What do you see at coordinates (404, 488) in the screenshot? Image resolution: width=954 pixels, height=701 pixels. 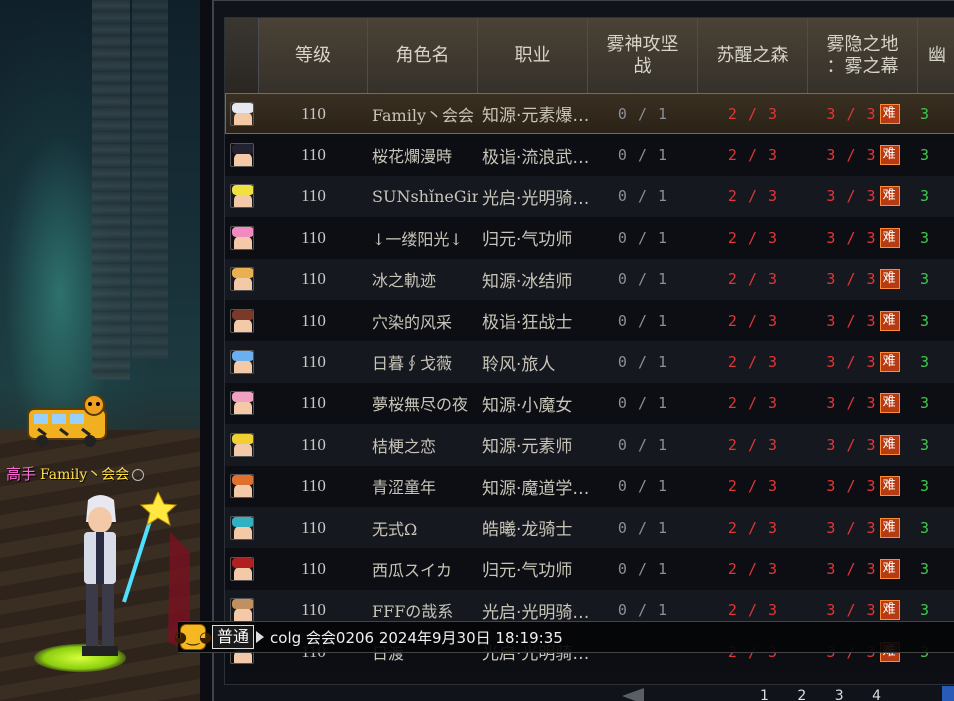 I see `name-cell: 青涩童年` at bounding box center [404, 488].